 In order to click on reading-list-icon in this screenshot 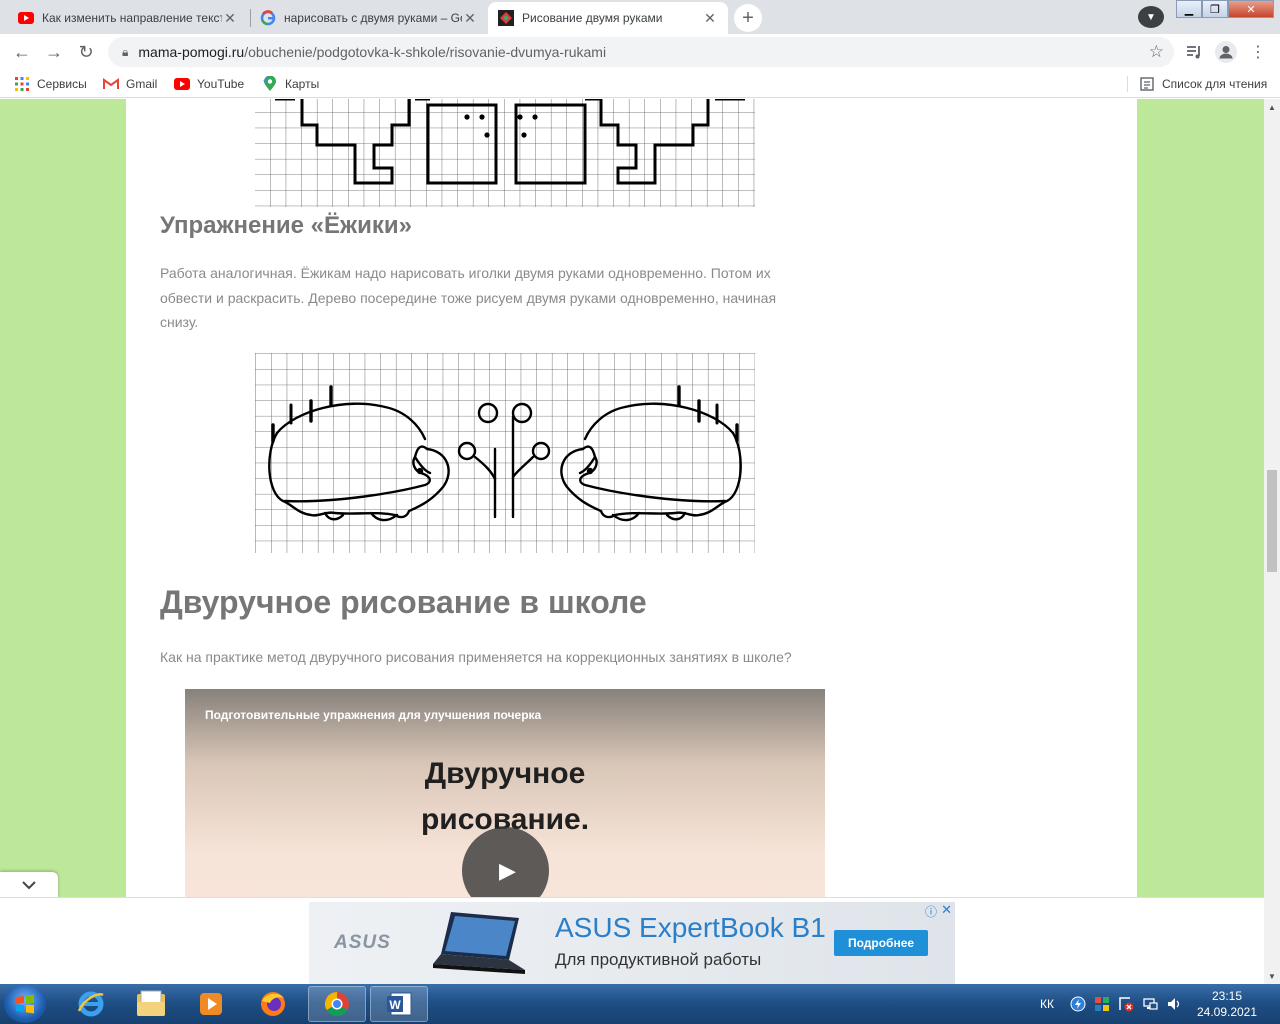, I will do `click(1147, 84)`.